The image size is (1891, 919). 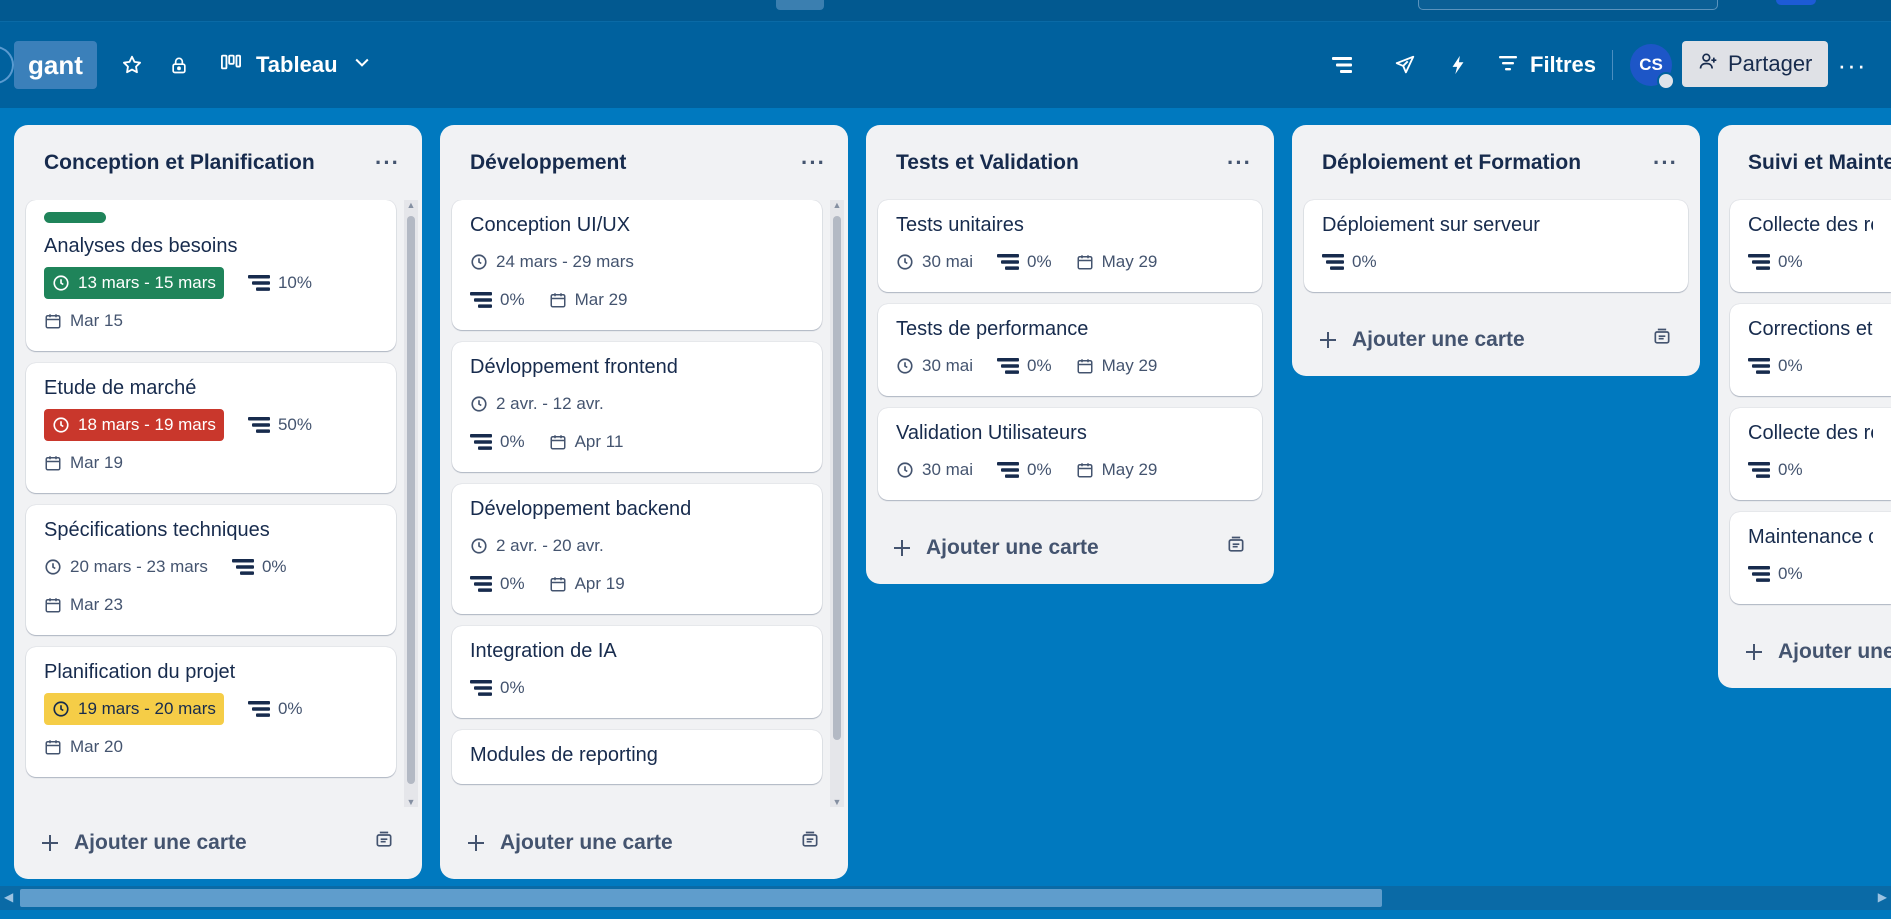 I want to click on scroll-left-arrow-icon: ◀, so click(x=8, y=897).